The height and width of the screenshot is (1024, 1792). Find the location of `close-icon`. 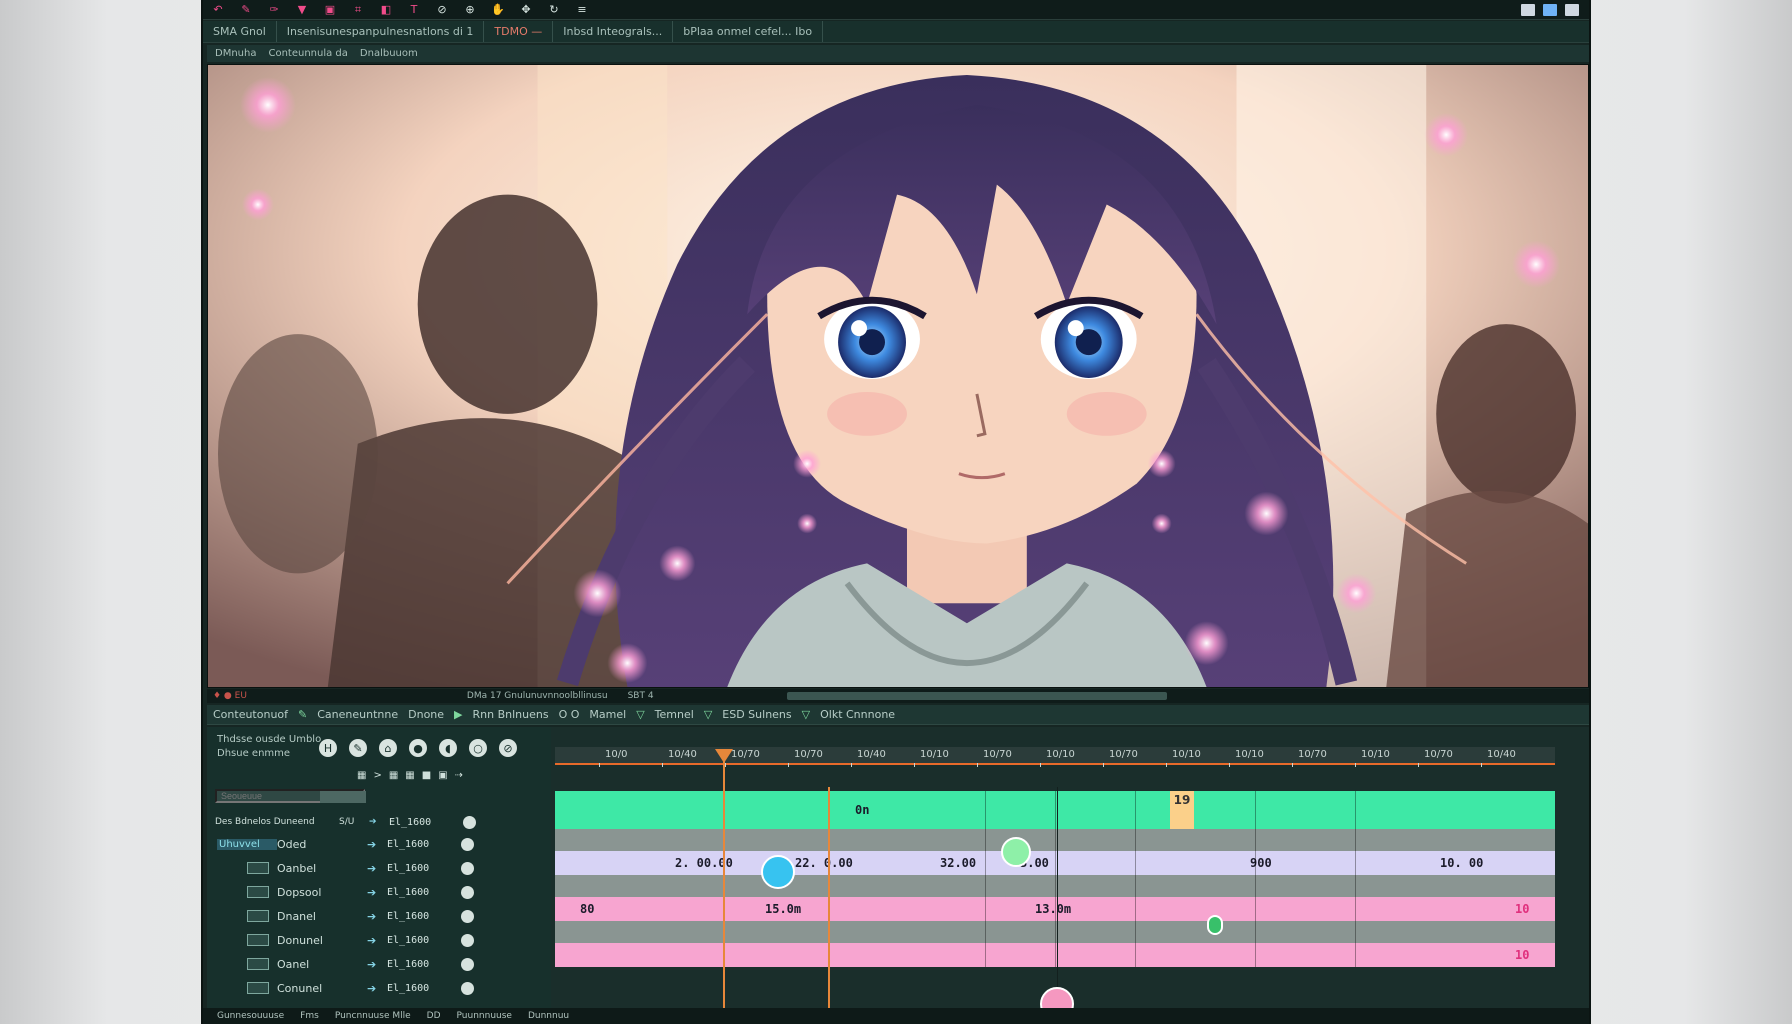

close-icon is located at coordinates (1572, 9).